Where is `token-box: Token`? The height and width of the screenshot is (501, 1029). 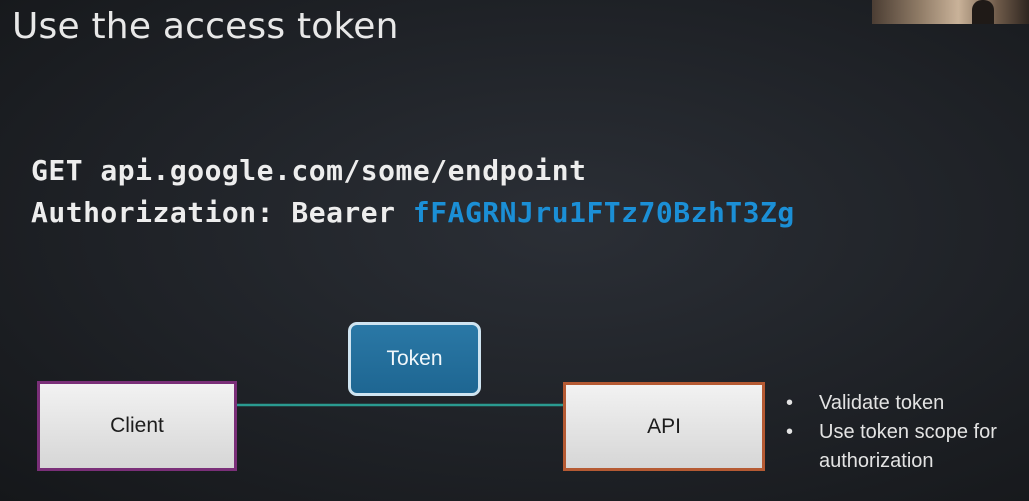 token-box: Token is located at coordinates (414, 359).